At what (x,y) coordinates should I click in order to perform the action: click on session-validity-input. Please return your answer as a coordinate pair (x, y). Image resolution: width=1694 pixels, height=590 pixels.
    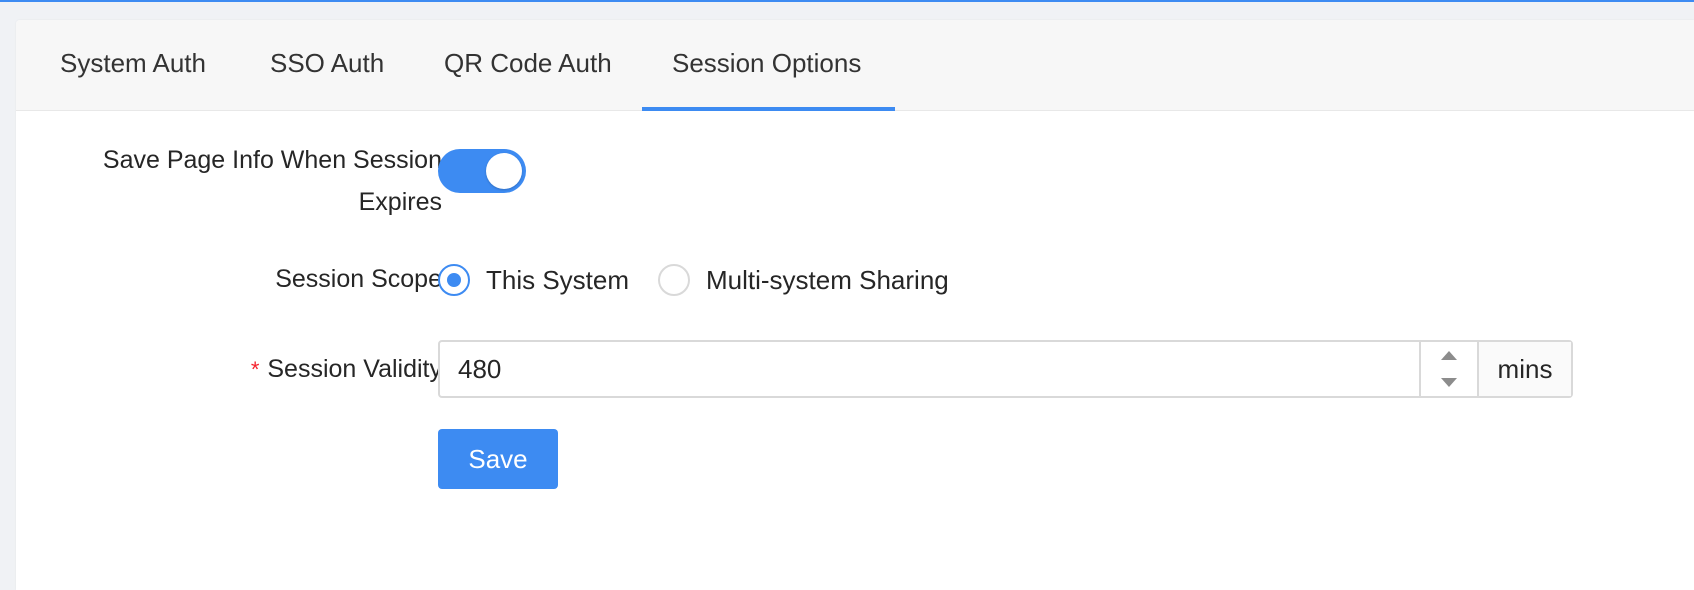
    Looking at the image, I should click on (929, 369).